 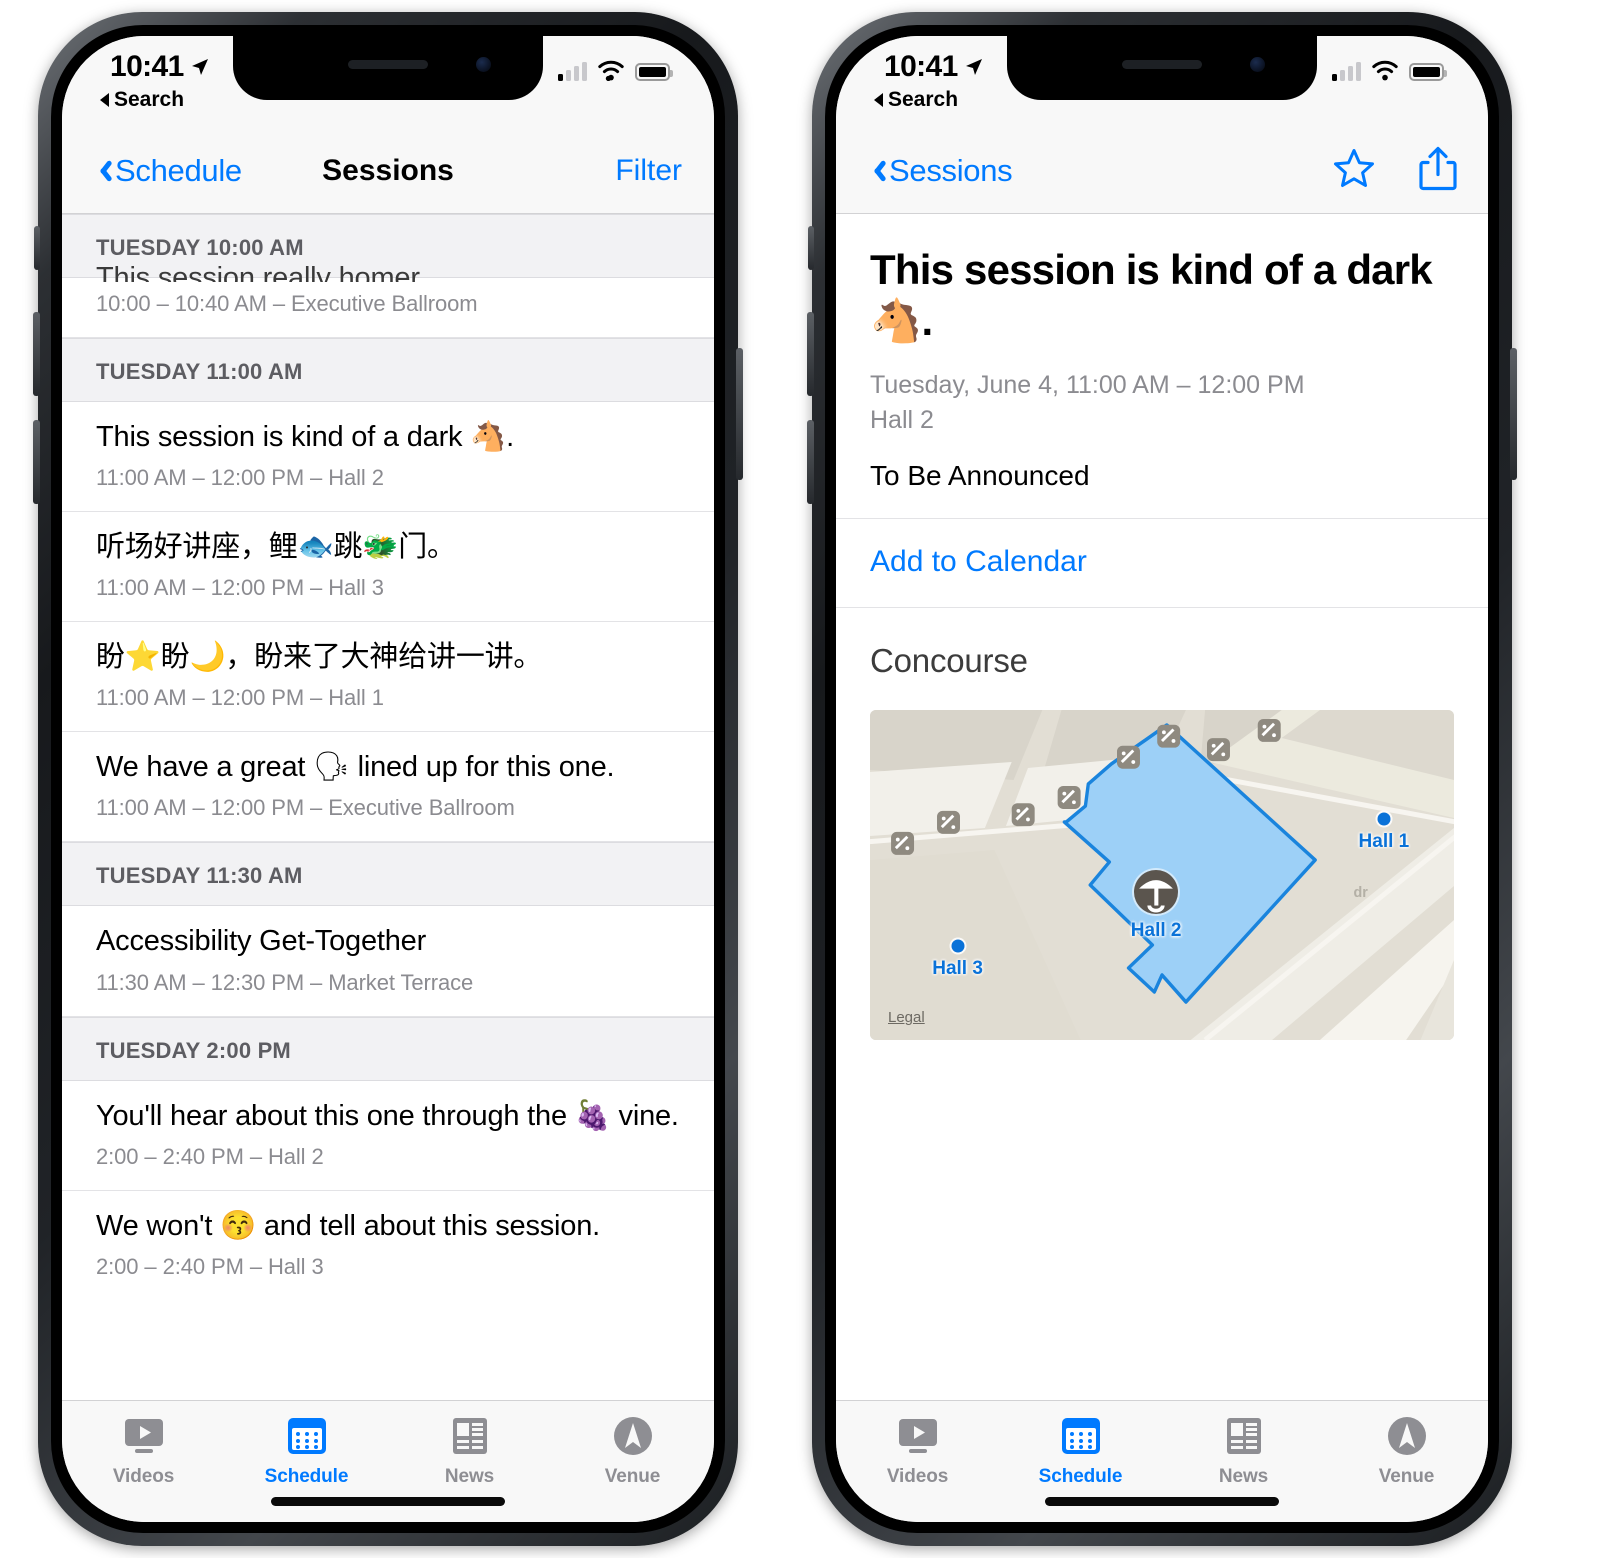 What do you see at coordinates (1385, 70) in the screenshot?
I see `wifi-icon` at bounding box center [1385, 70].